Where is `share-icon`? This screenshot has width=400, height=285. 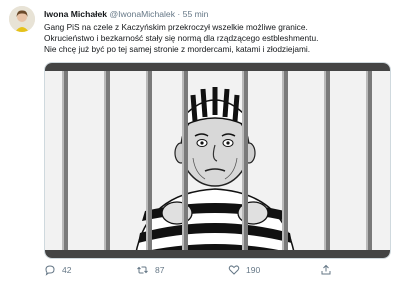 share-icon is located at coordinates (326, 269).